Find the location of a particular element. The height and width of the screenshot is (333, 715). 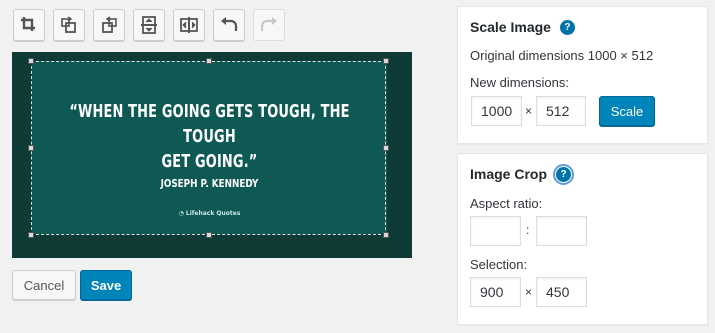

rotate-left-icon is located at coordinates (68, 24).